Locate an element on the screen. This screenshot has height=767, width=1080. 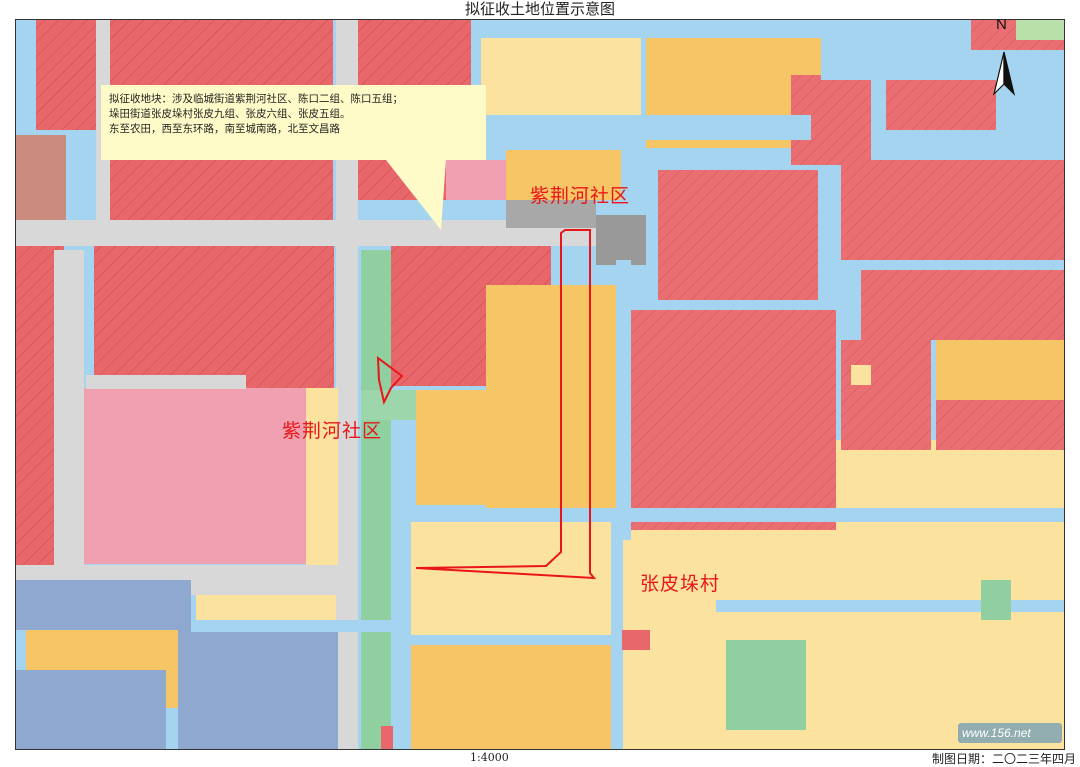
watermark: www.156.net is located at coordinates (1010, 733).